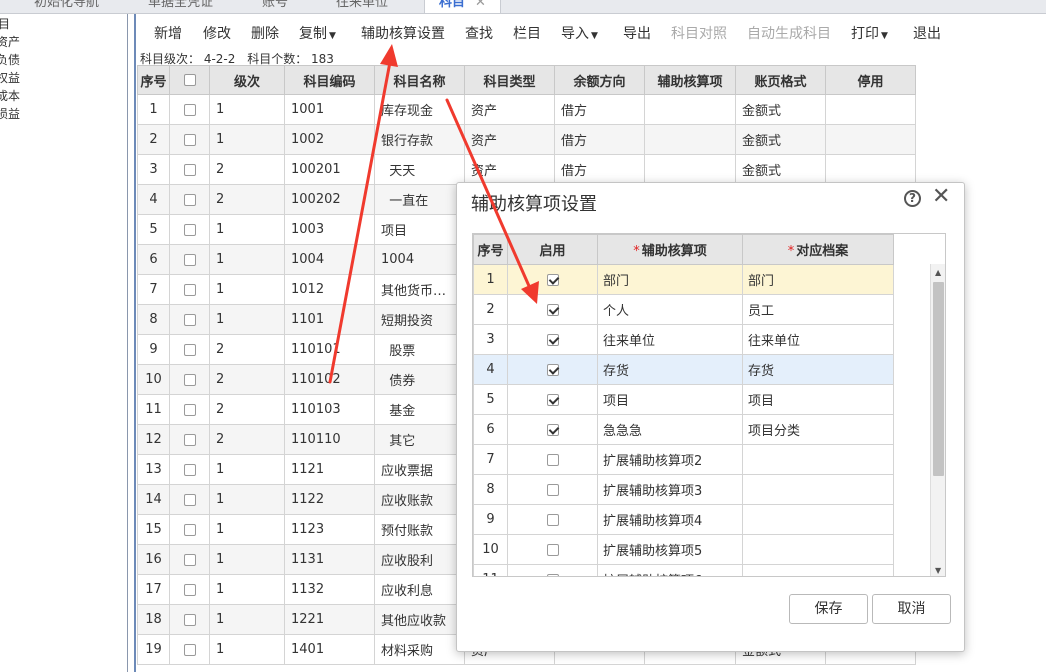 Image resolution: width=1046 pixels, height=672 pixels. I want to click on aux-row: 6 急急急 项目分类, so click(683, 429).